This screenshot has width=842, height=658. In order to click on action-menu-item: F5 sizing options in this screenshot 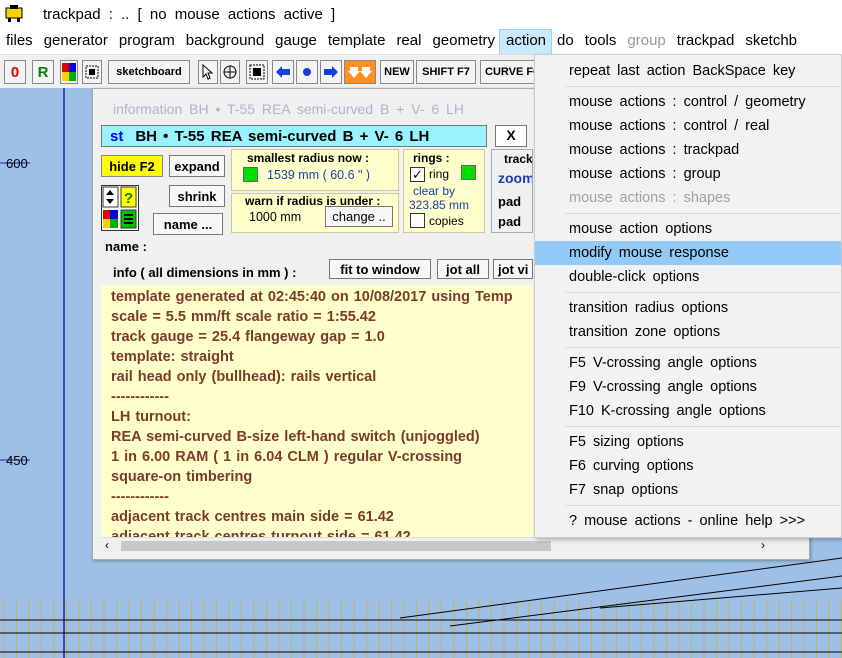, I will do `click(688, 442)`.